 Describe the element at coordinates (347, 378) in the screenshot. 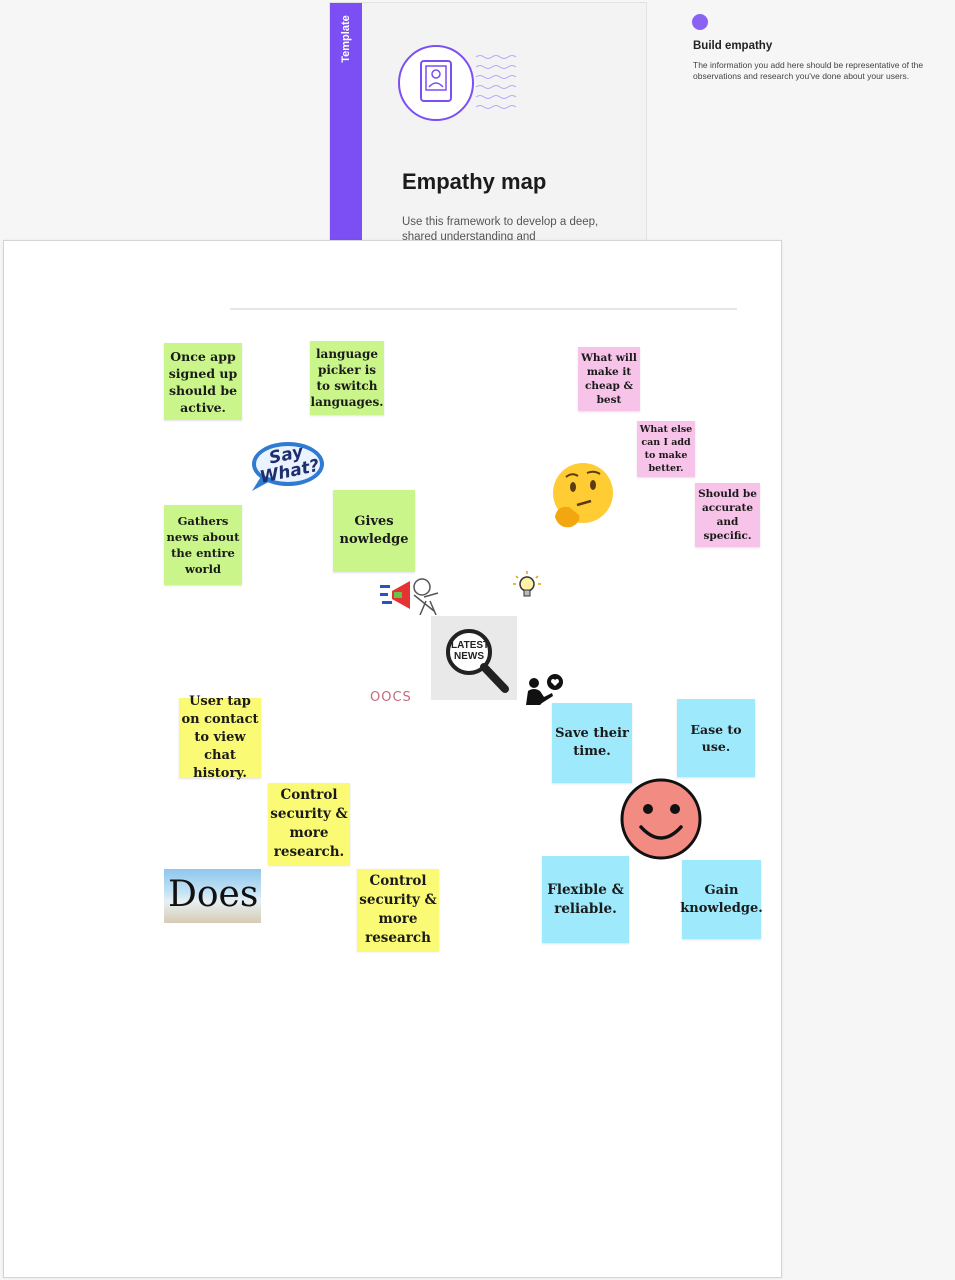

I see `sticky-note-green: language picker is to switch languages.` at that location.